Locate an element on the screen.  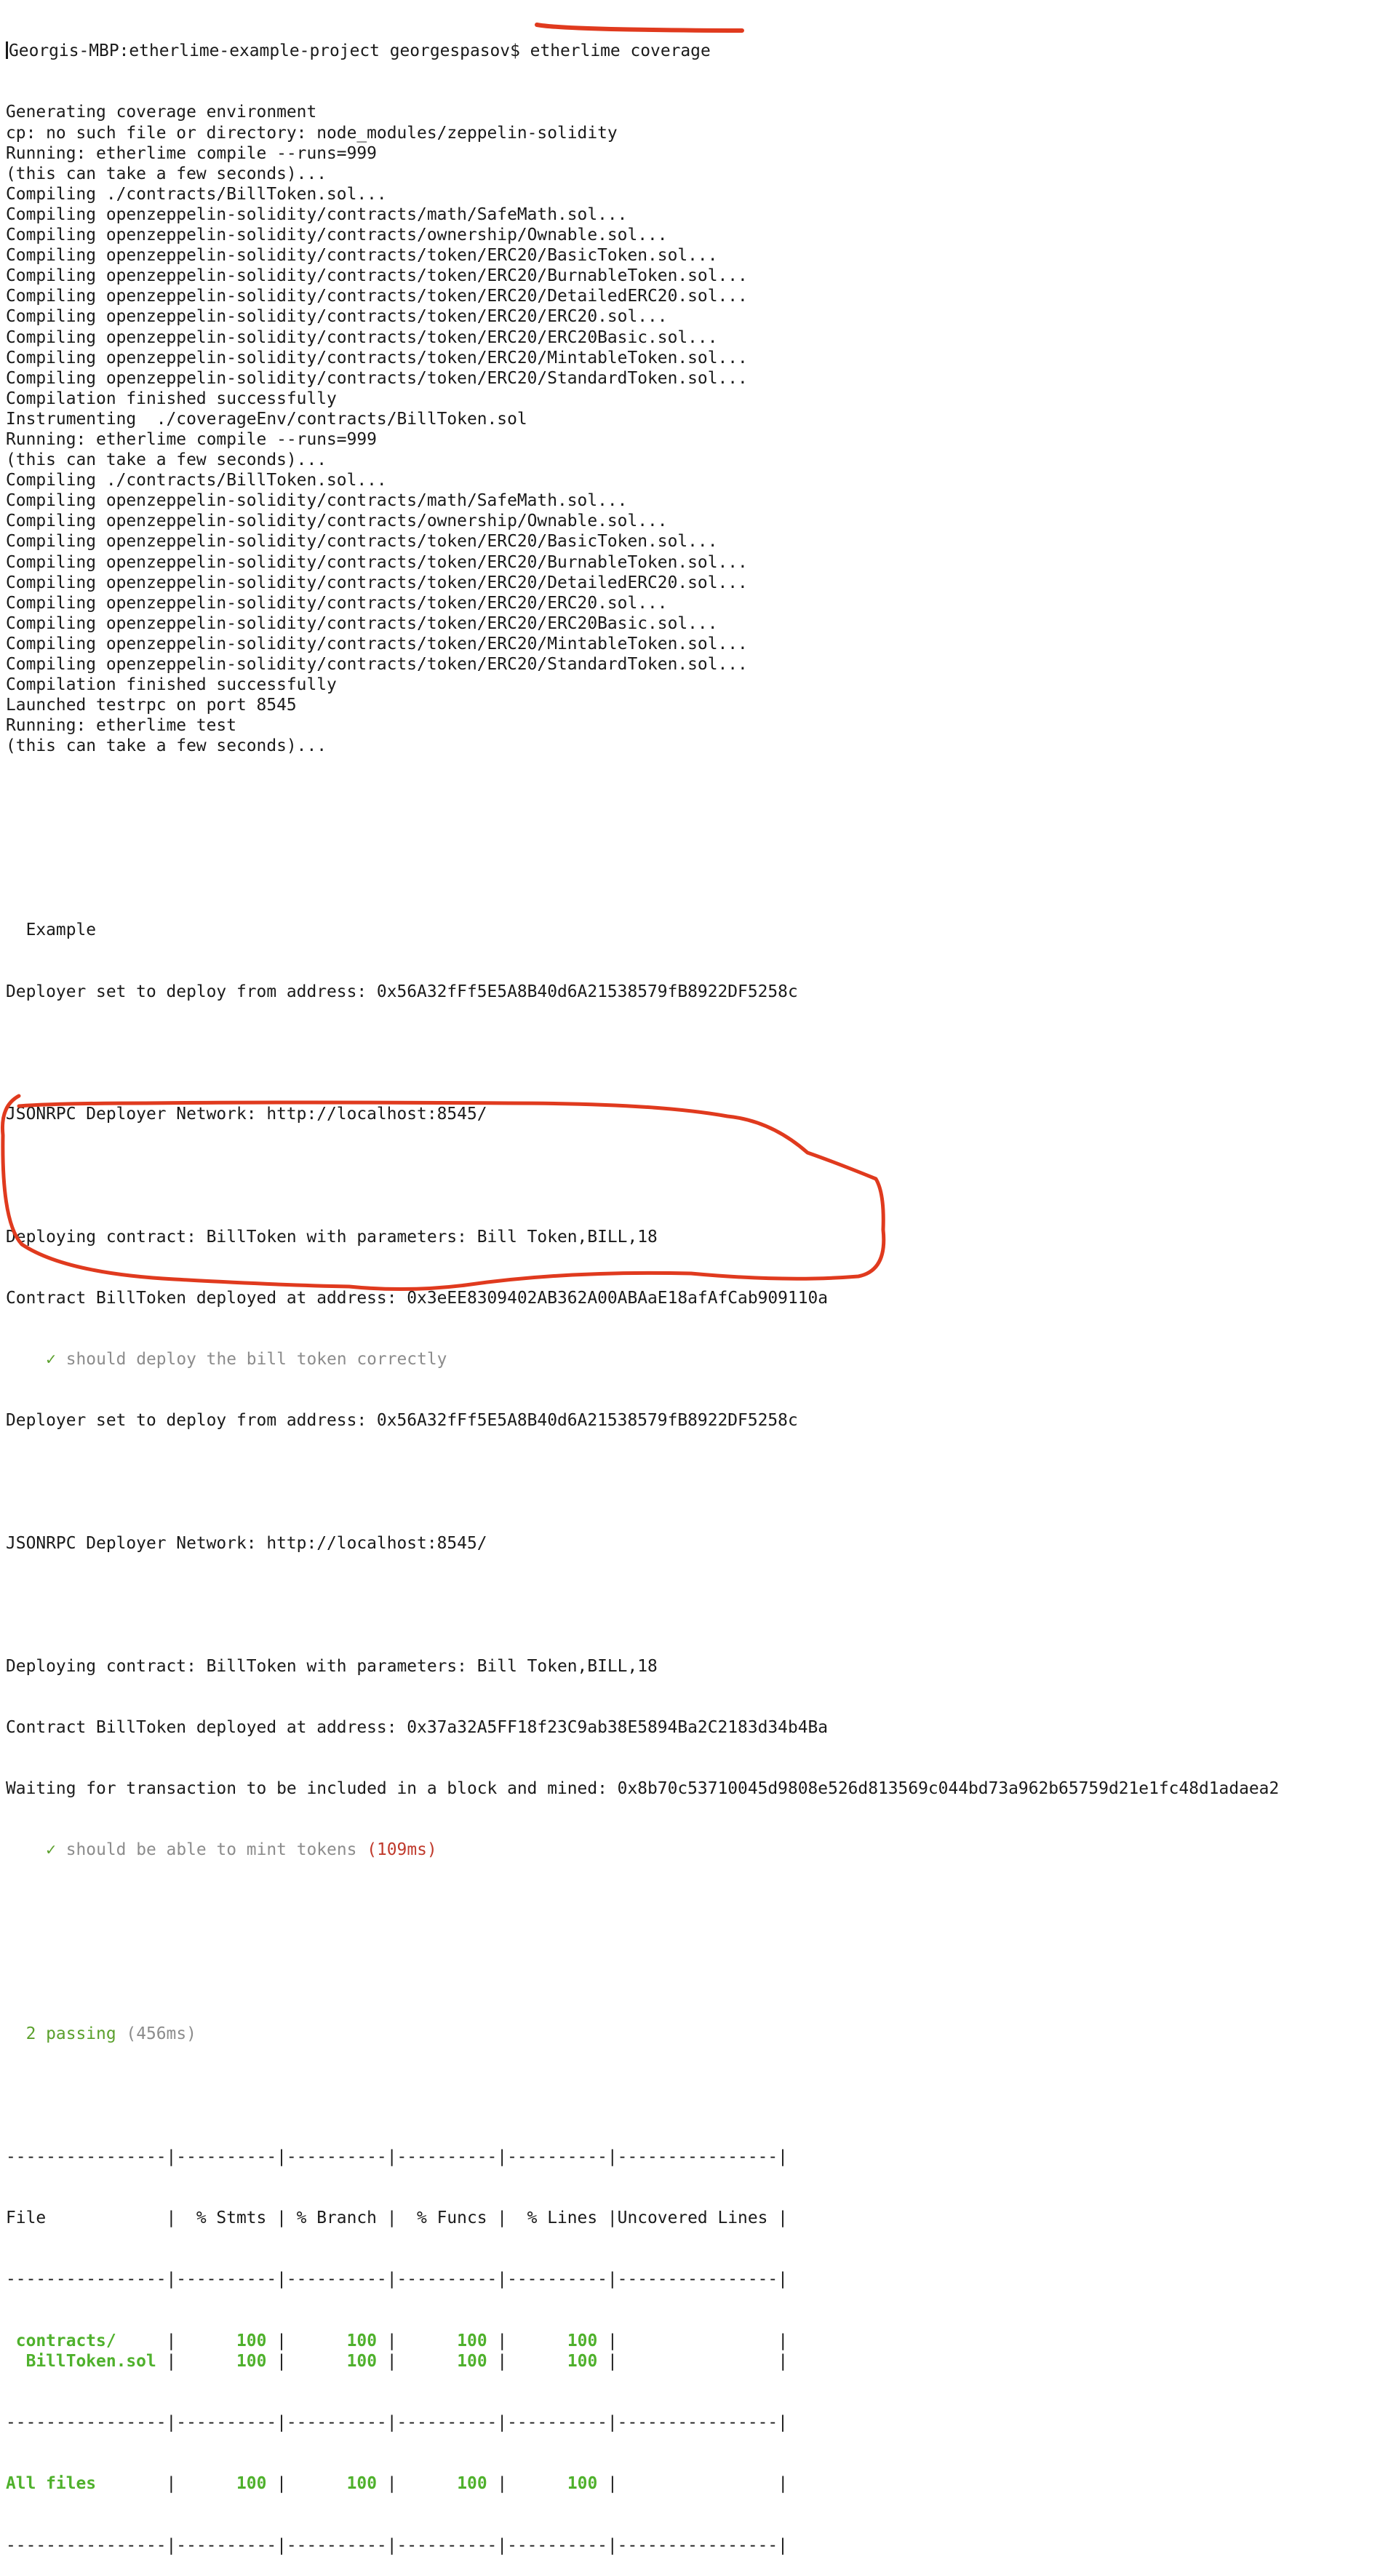
test-result-line: ✓ should be able to mint tokens (109ms) is located at coordinates (697, 1850).